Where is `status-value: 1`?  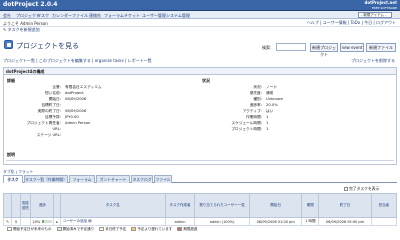 status-value: 1 is located at coordinates (267, 129).